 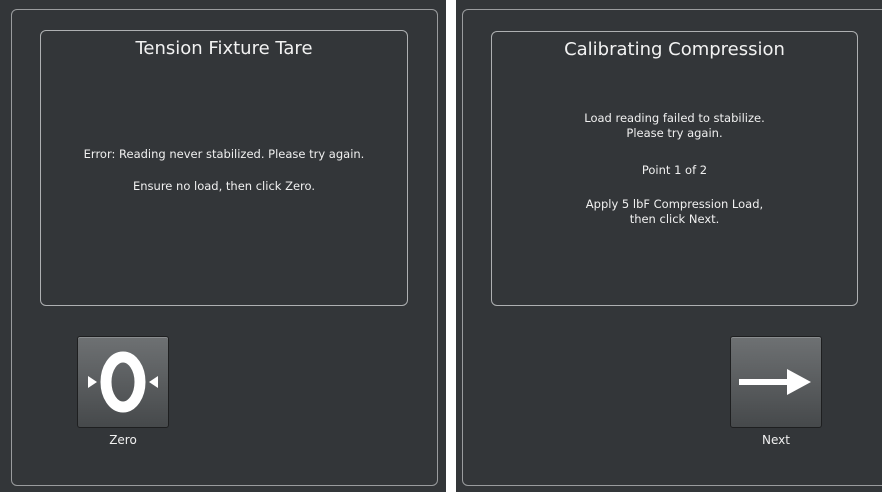 What do you see at coordinates (674, 204) in the screenshot?
I see `calibration-instruction-line-1: Apply 5 lbF Compression Load,` at bounding box center [674, 204].